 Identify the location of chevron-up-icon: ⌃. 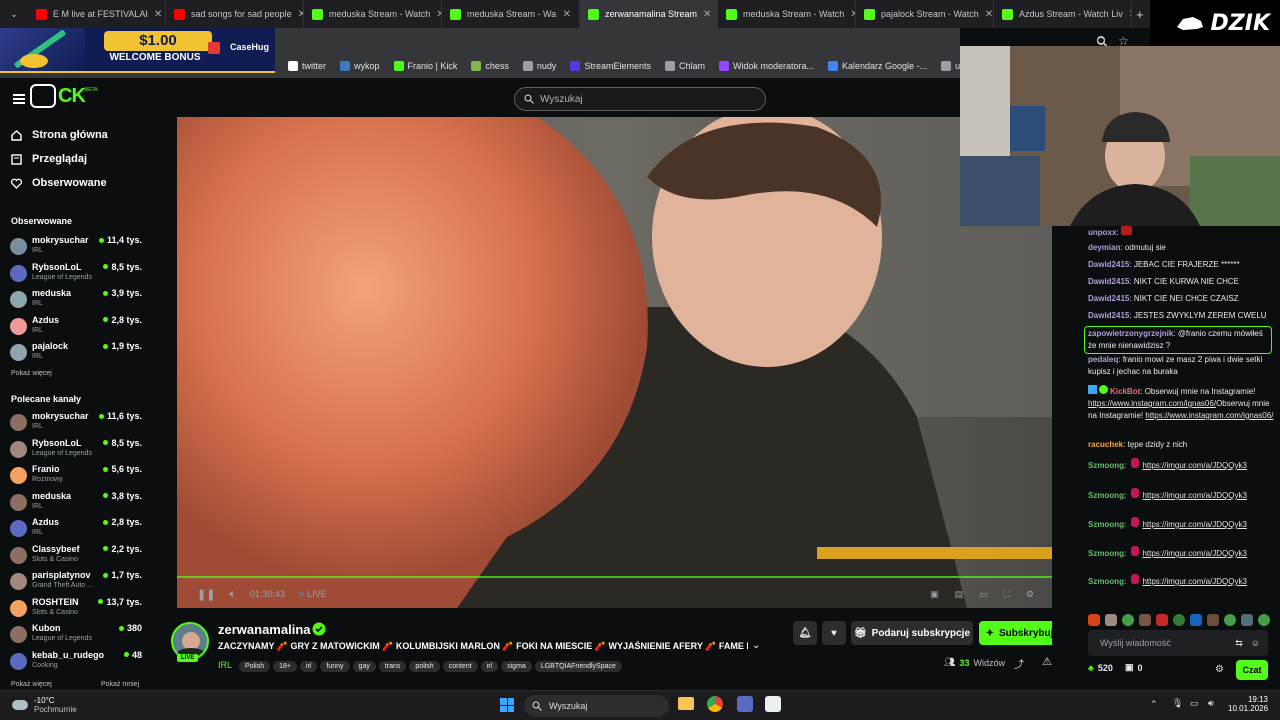
(1154, 704).